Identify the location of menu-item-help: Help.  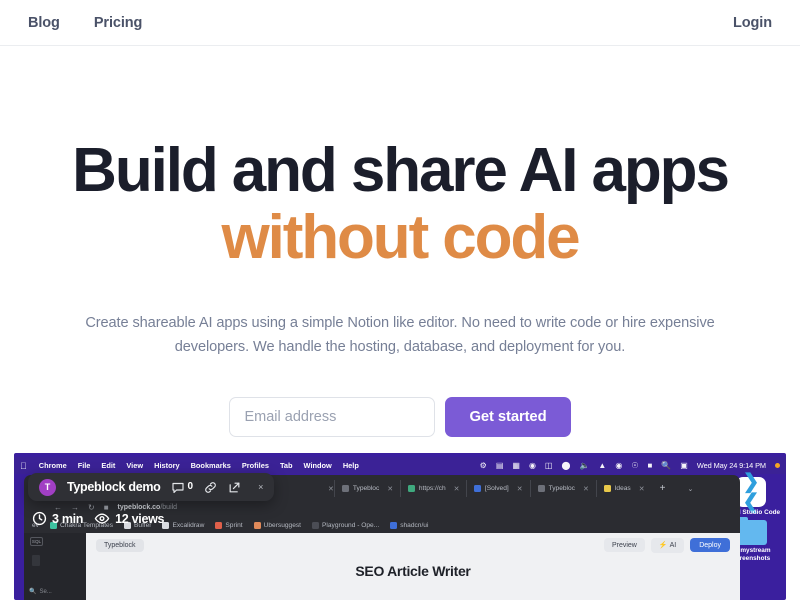
(351, 465).